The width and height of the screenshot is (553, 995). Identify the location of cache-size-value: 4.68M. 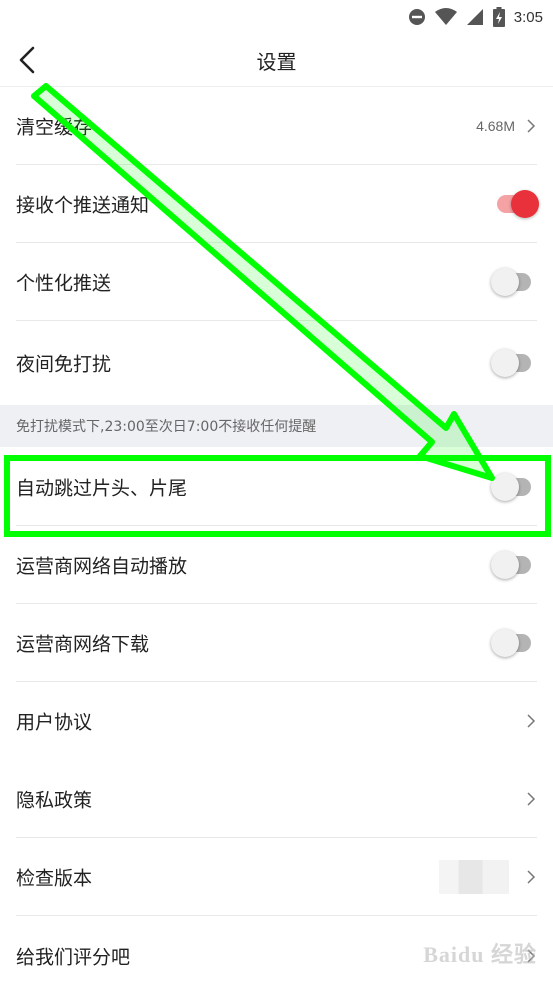
(495, 125).